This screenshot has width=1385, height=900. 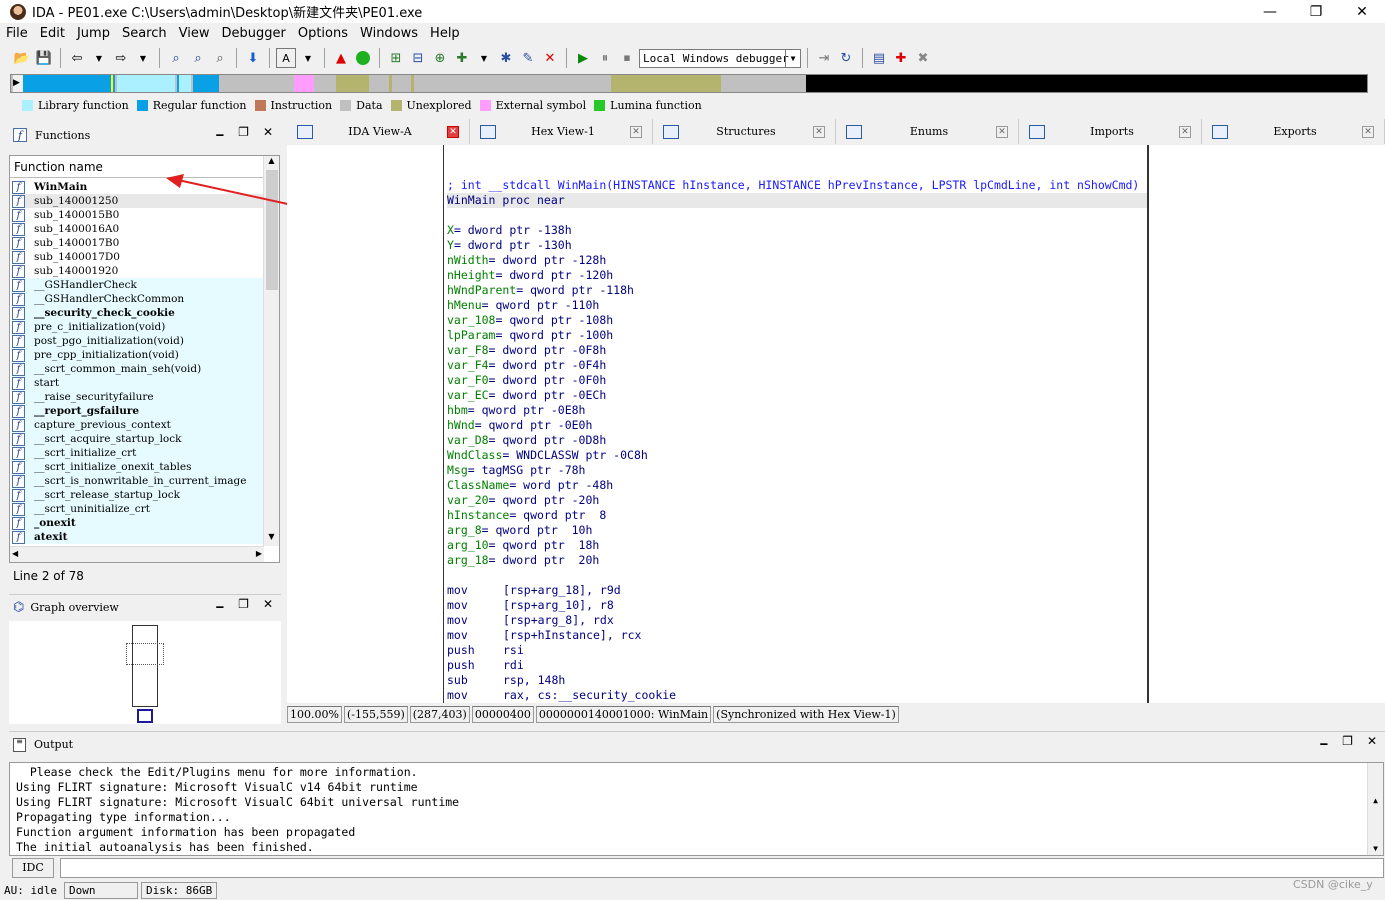 I want to click on function-list-item: f __security_check_cookie, so click(x=138, y=313).